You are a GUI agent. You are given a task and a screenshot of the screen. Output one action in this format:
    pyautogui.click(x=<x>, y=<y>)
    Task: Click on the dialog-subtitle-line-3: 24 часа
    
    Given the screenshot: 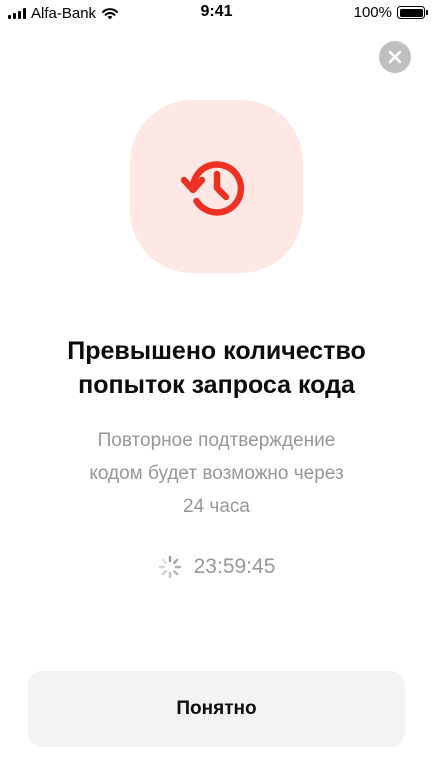 What is the action you would take?
    pyautogui.click(x=216, y=506)
    